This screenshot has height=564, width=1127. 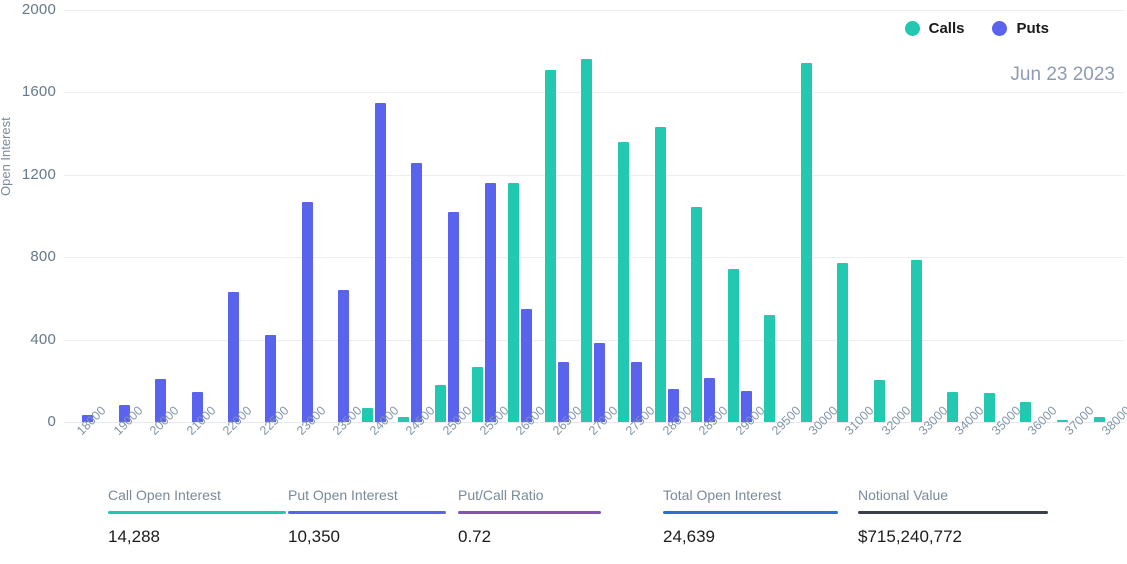 I want to click on stat-value: 14,288, so click(x=134, y=536).